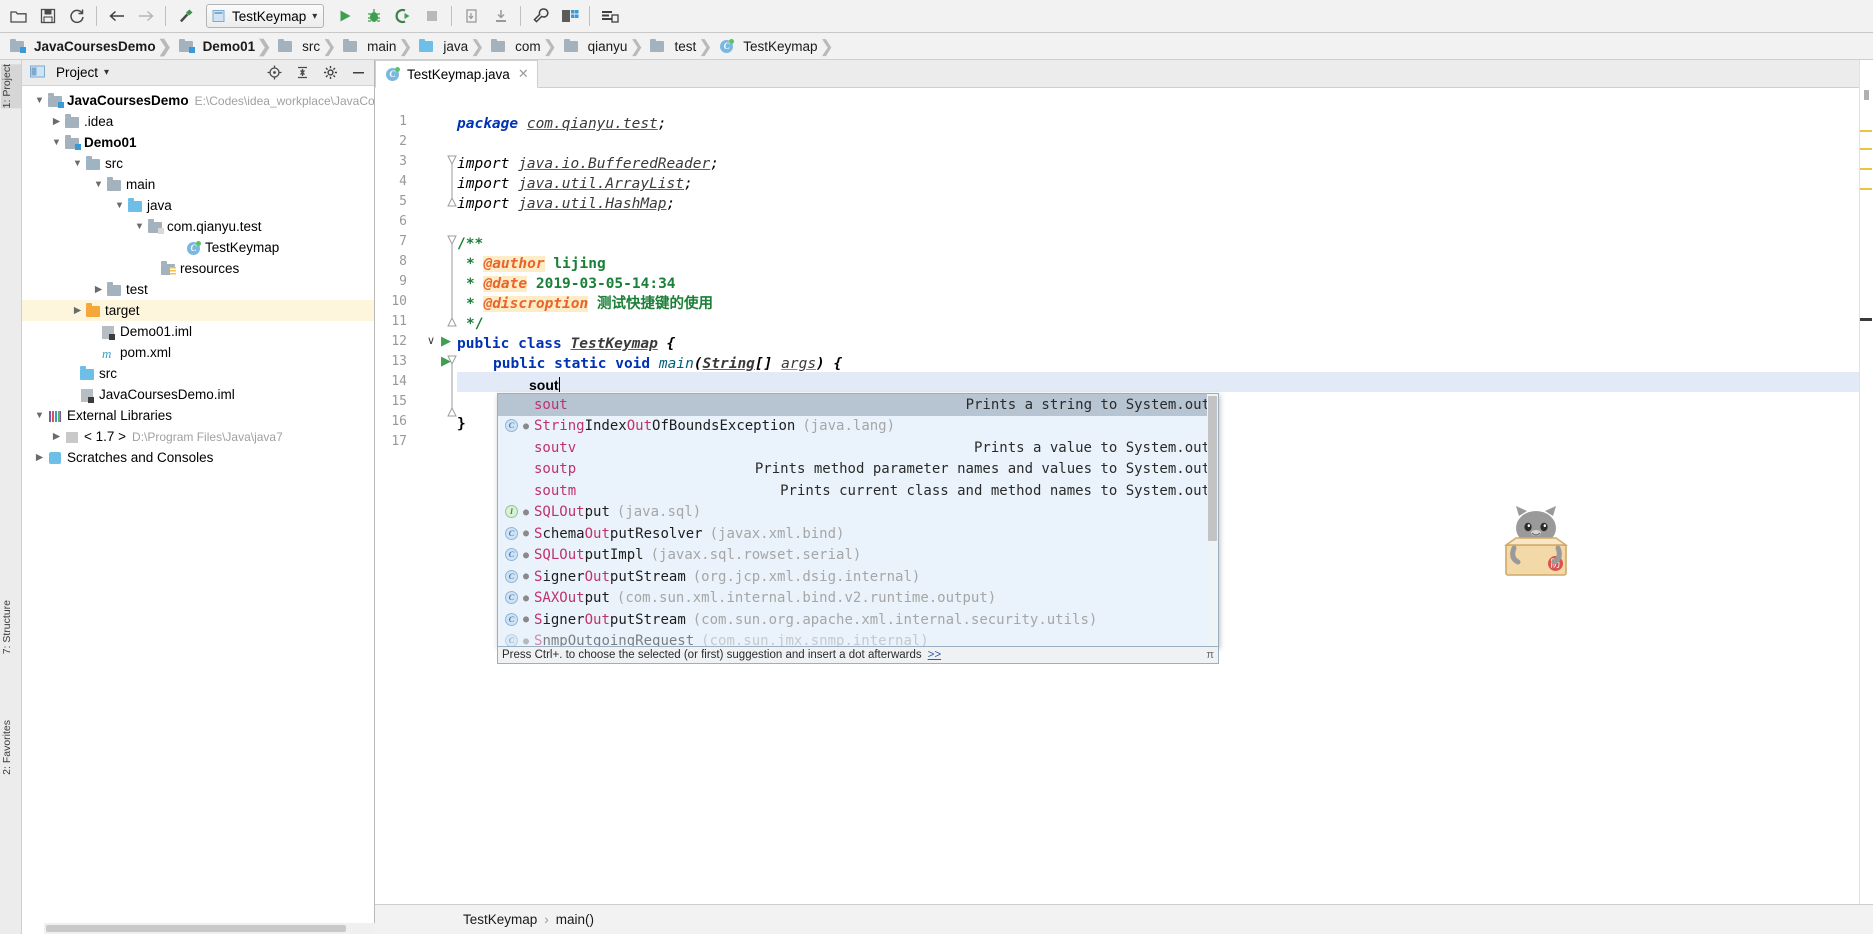  Describe the element at coordinates (11, 627) in the screenshot. I see `tool-tab-structure: 7: Structure` at that location.